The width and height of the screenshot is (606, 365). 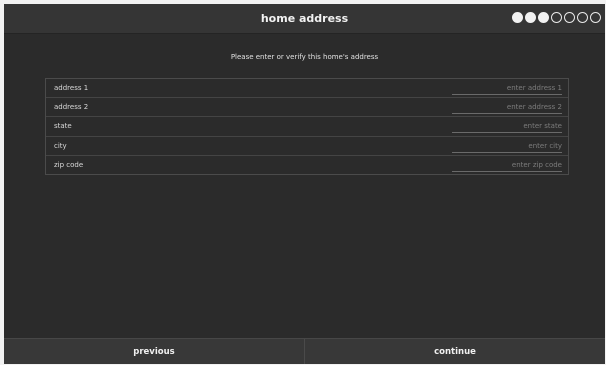 I want to click on address2-label: address 2, so click(x=71, y=107).